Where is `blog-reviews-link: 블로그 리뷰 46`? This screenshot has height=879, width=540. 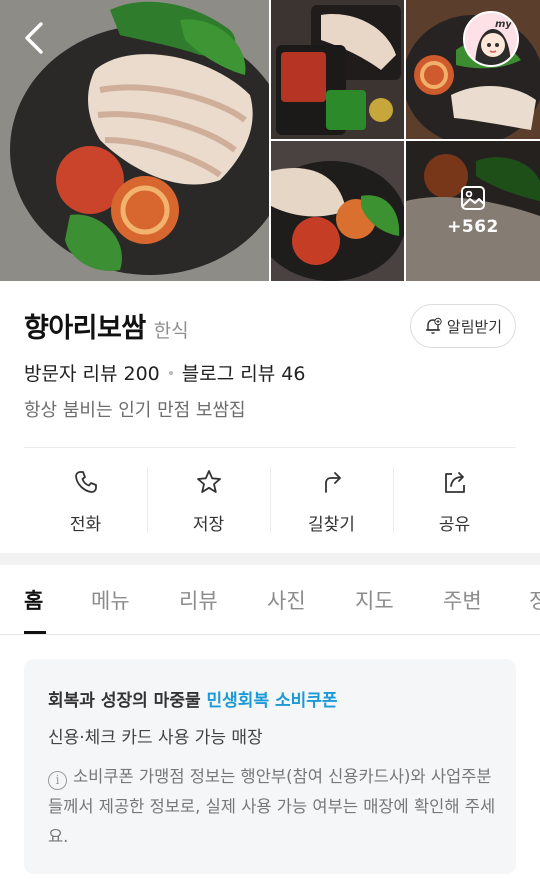
blog-reviews-link: 블로그 리뷰 46 is located at coordinates (244, 372).